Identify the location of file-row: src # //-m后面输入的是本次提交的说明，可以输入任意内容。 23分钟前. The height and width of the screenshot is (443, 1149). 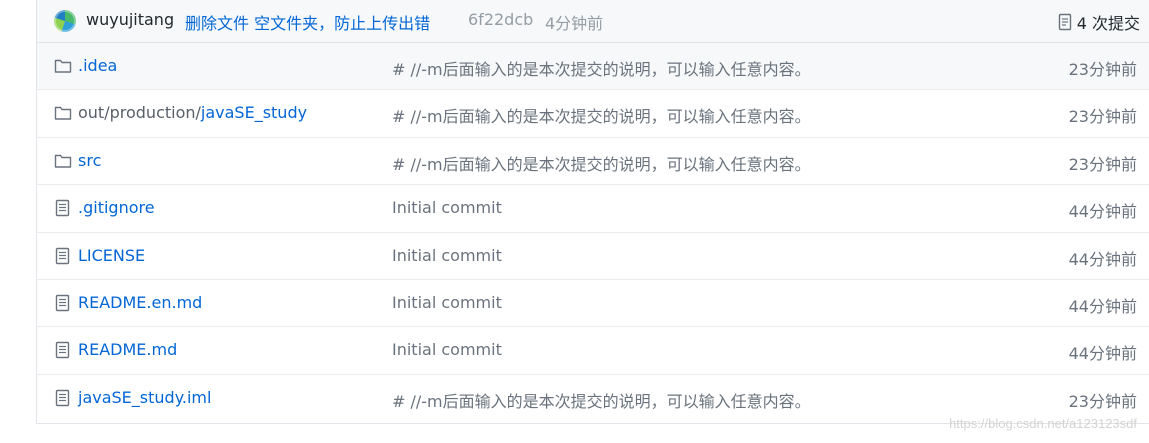
(593, 162).